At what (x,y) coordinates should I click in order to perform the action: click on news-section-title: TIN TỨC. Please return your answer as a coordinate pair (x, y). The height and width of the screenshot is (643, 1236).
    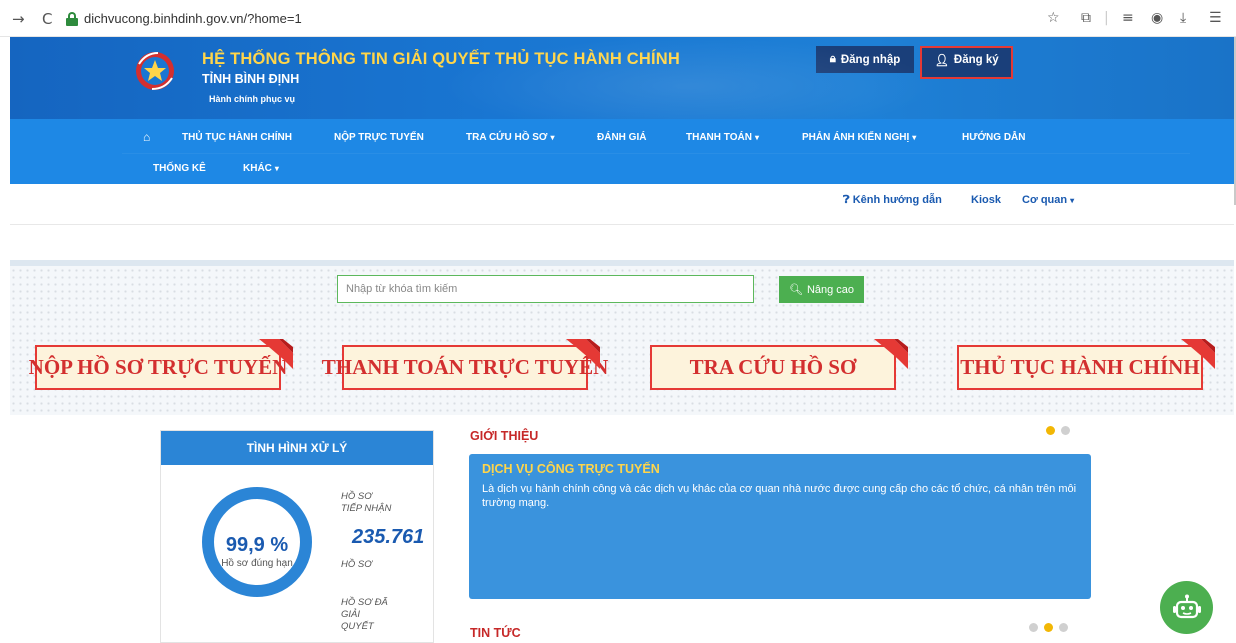
    Looking at the image, I should click on (495, 633).